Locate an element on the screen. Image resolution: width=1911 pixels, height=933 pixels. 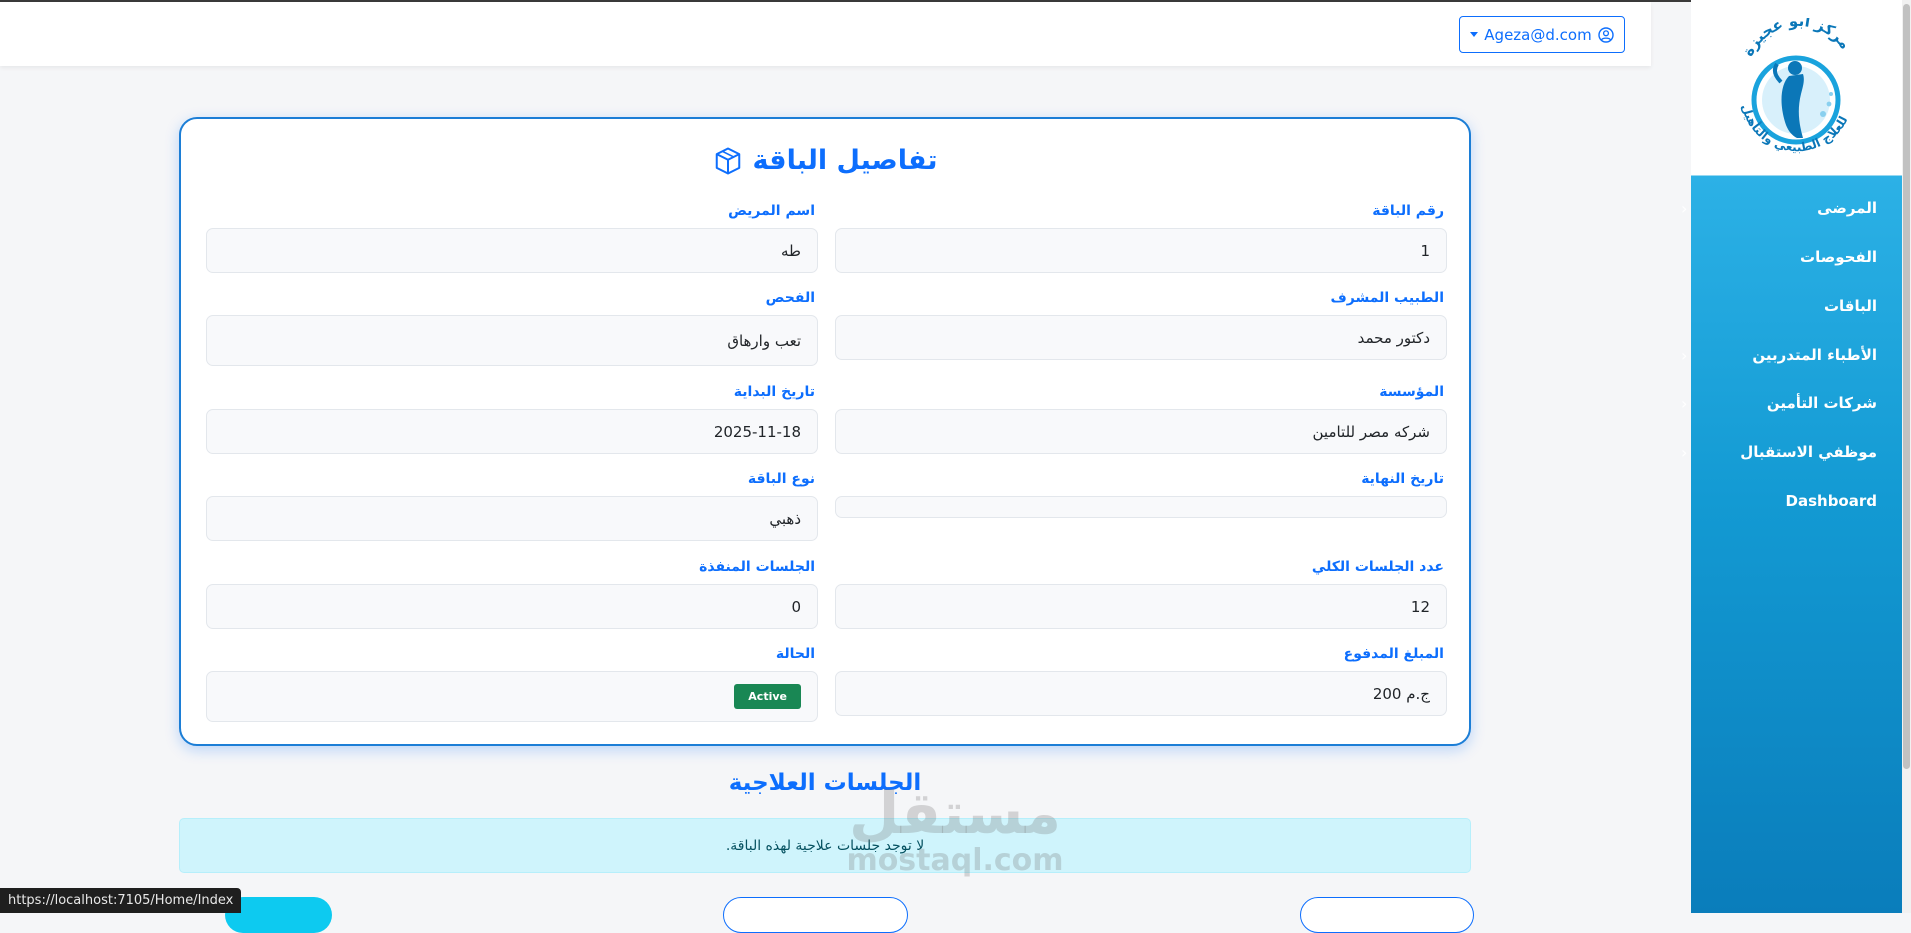
package-number-field: 1 is located at coordinates (1141, 250).